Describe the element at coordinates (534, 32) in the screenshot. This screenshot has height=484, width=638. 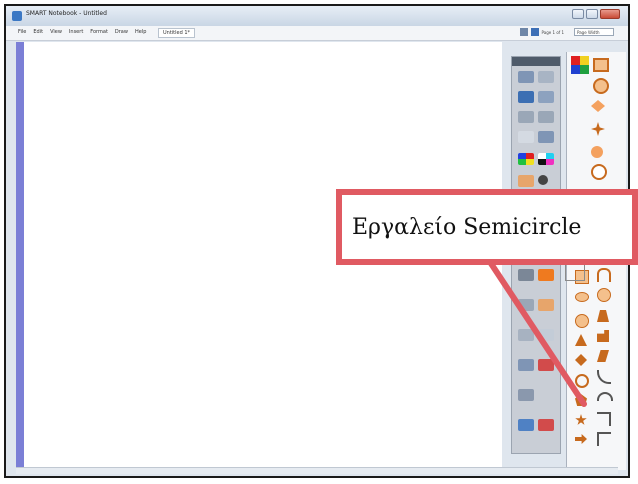
I see `screen-icon` at that location.